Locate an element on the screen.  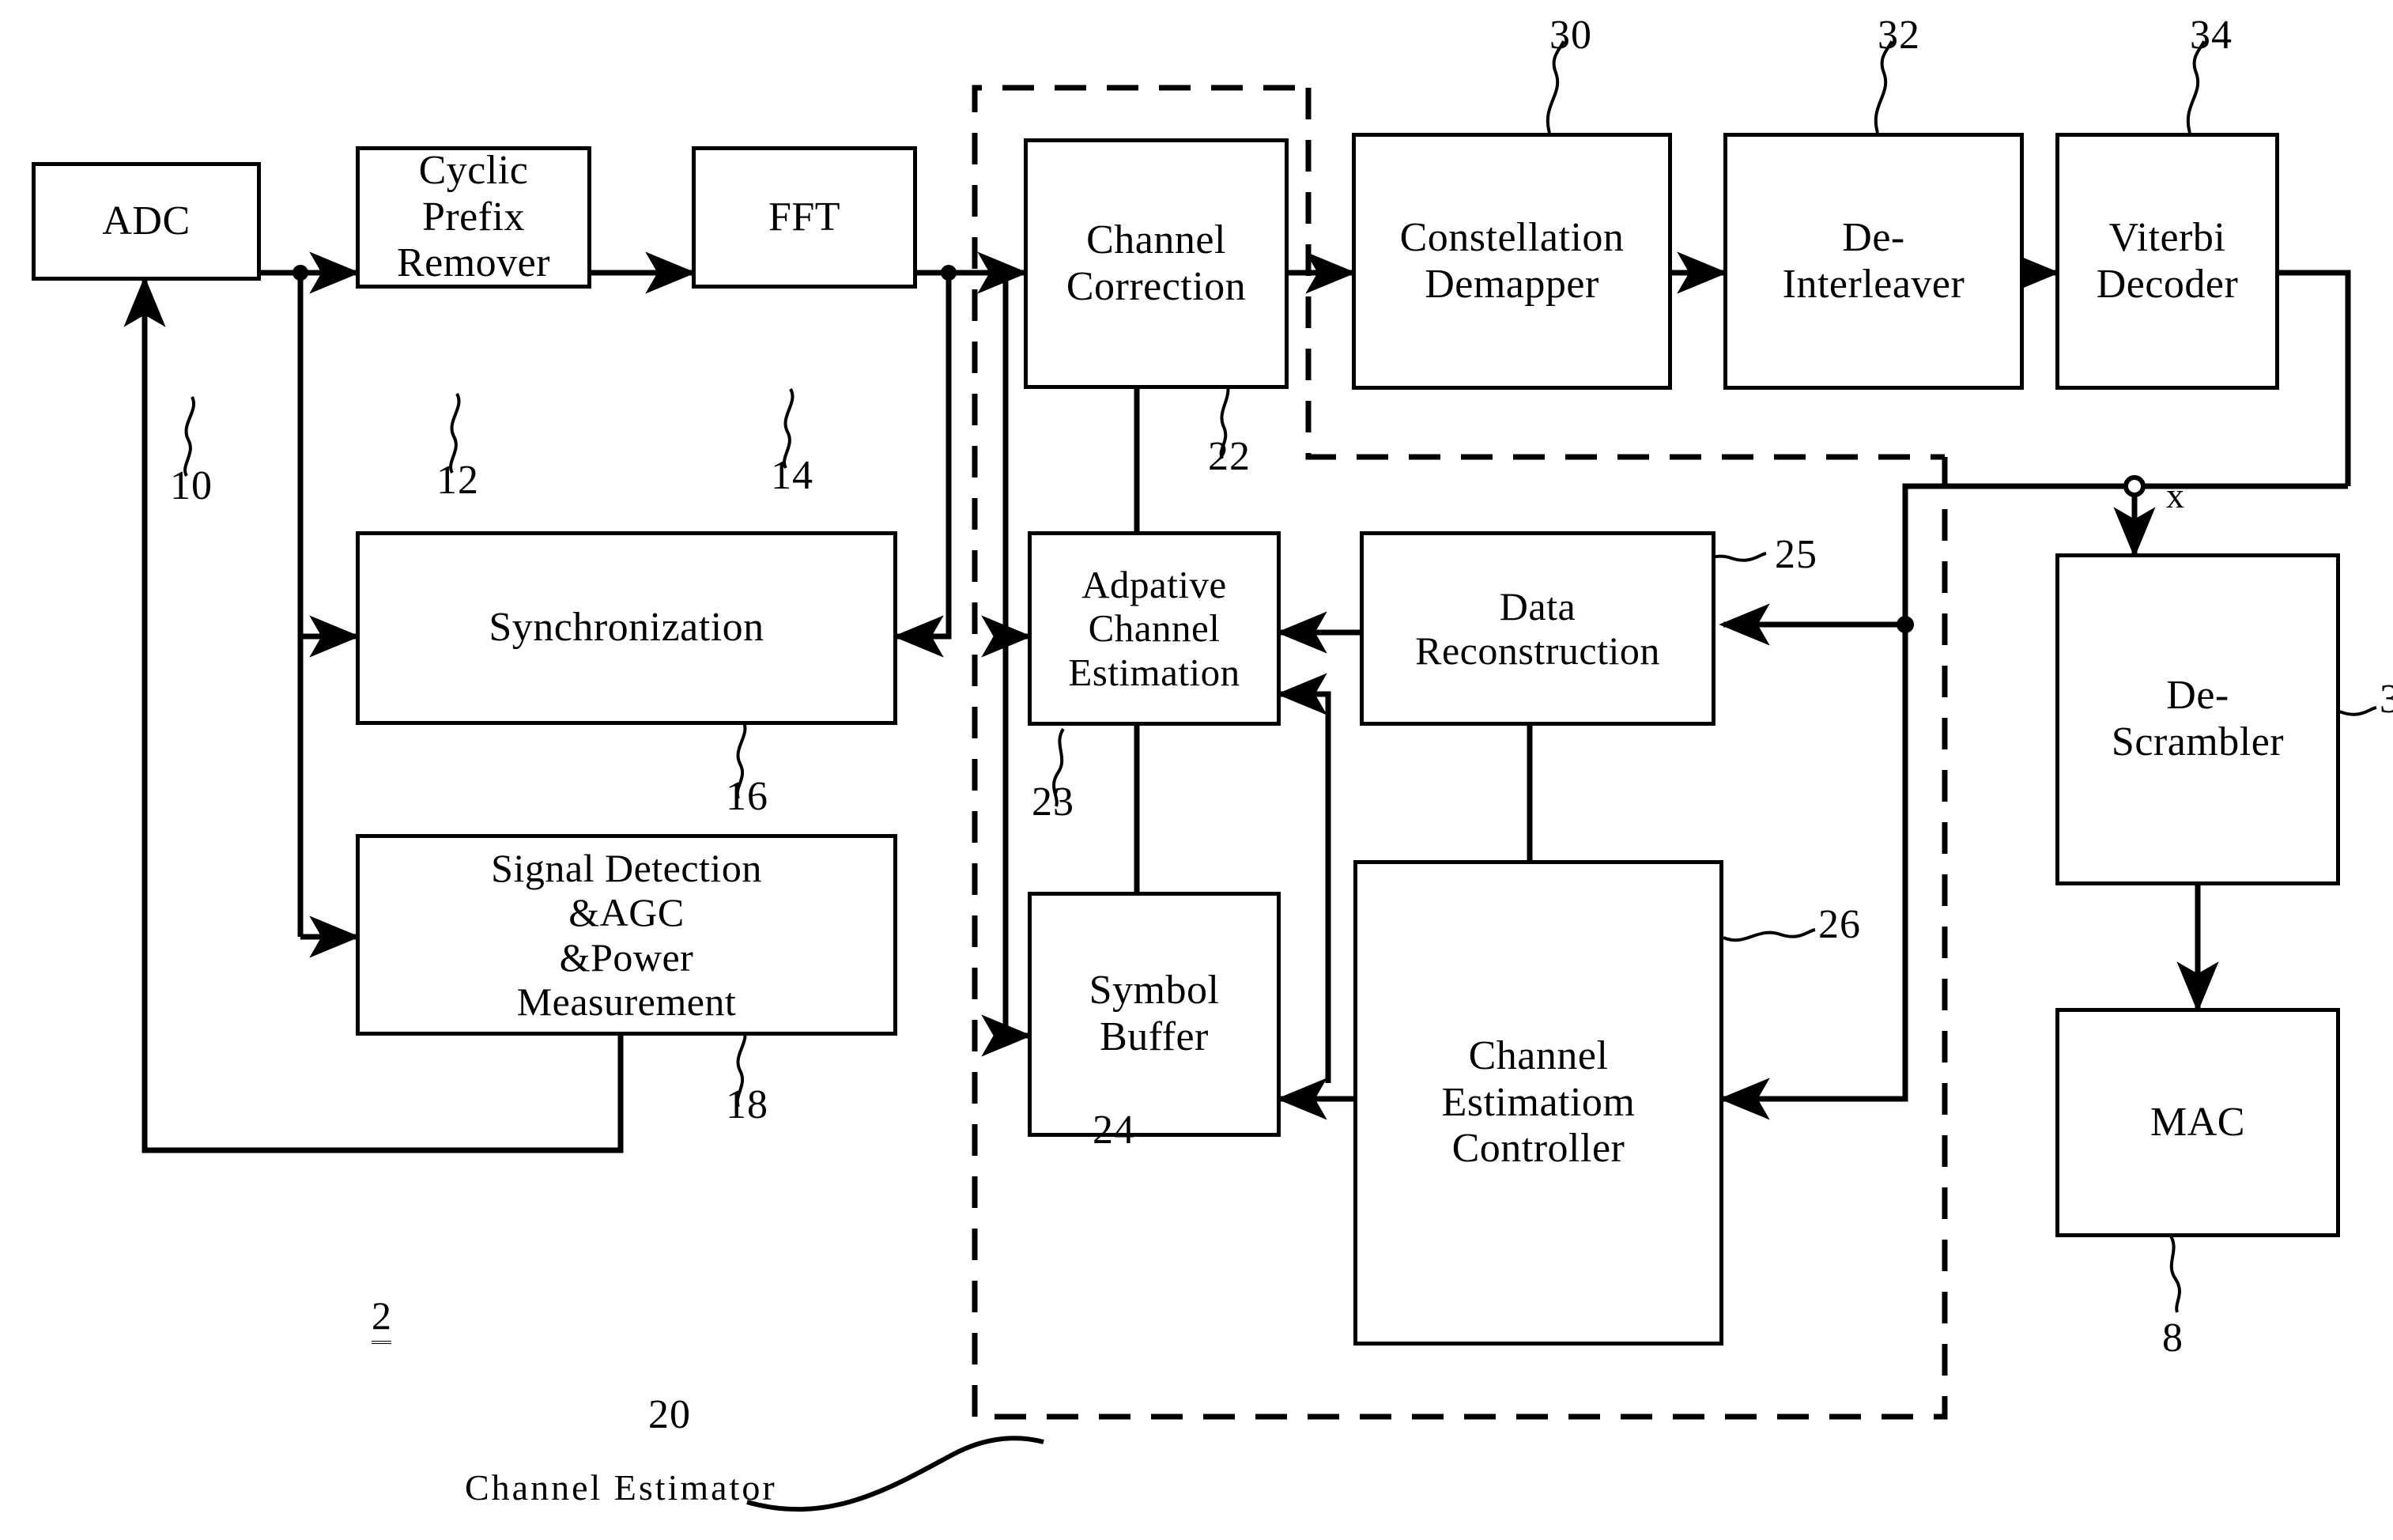
block-adaptive-channel-estimation-label: Adpative Channel Estimation is located at coordinates (1154, 628).